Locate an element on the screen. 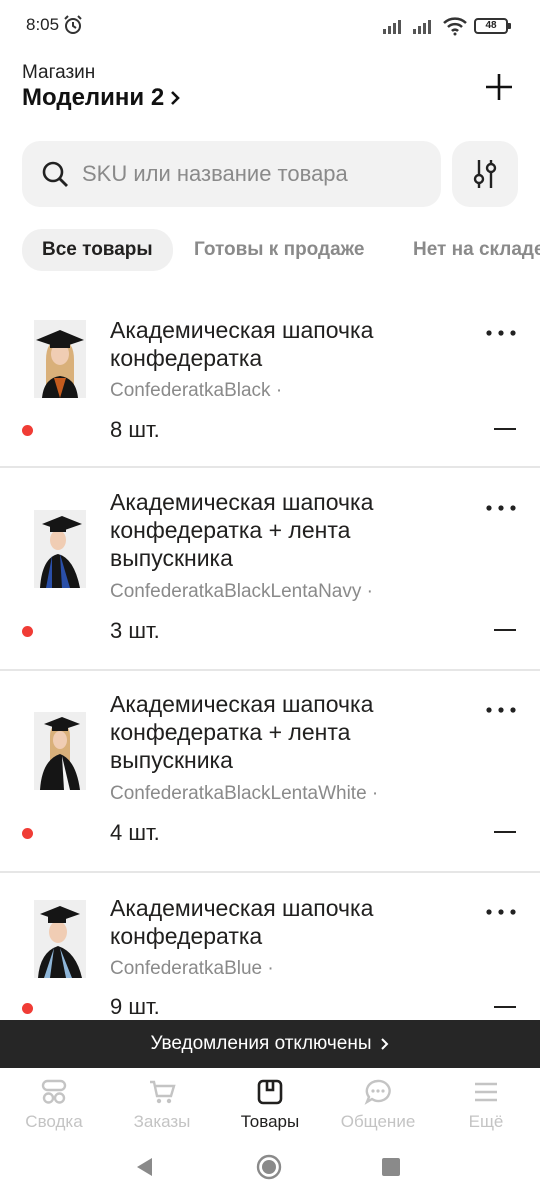  nav-item-summary: Сводка is located at coordinates (54, 1107).